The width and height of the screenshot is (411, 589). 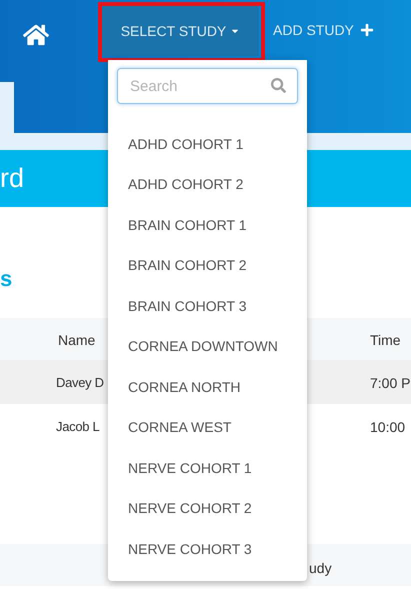 I want to click on menu-item: ADHD COHORT 1, so click(x=207, y=144).